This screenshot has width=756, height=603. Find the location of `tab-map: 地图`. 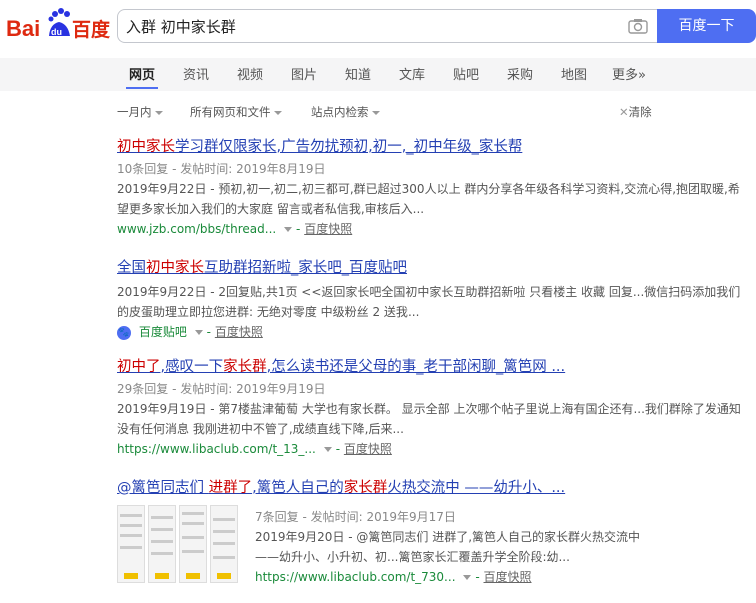

tab-map: 地图 is located at coordinates (574, 73).